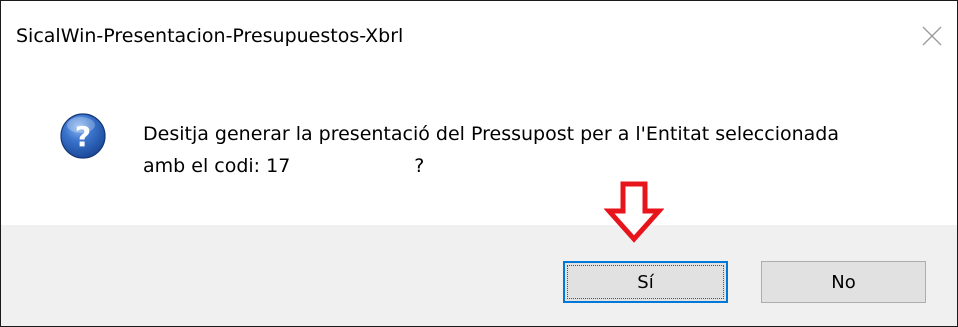 Image resolution: width=958 pixels, height=327 pixels. Describe the element at coordinates (217, 166) in the screenshot. I see `message-code-text: amb el codi: 17` at that location.